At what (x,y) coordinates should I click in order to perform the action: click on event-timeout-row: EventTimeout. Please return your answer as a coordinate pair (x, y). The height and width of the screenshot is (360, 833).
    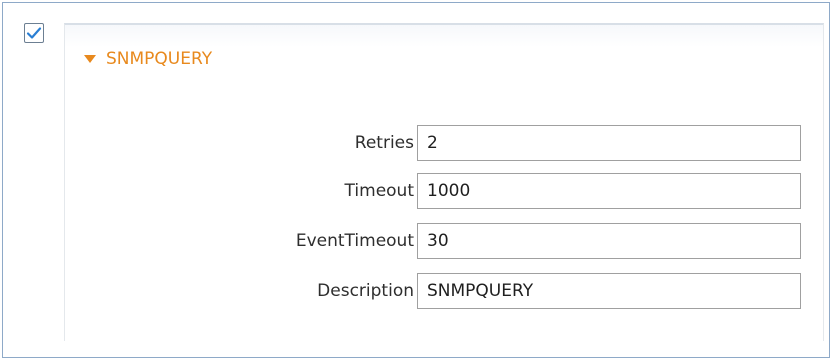
    Looking at the image, I should click on (508, 241).